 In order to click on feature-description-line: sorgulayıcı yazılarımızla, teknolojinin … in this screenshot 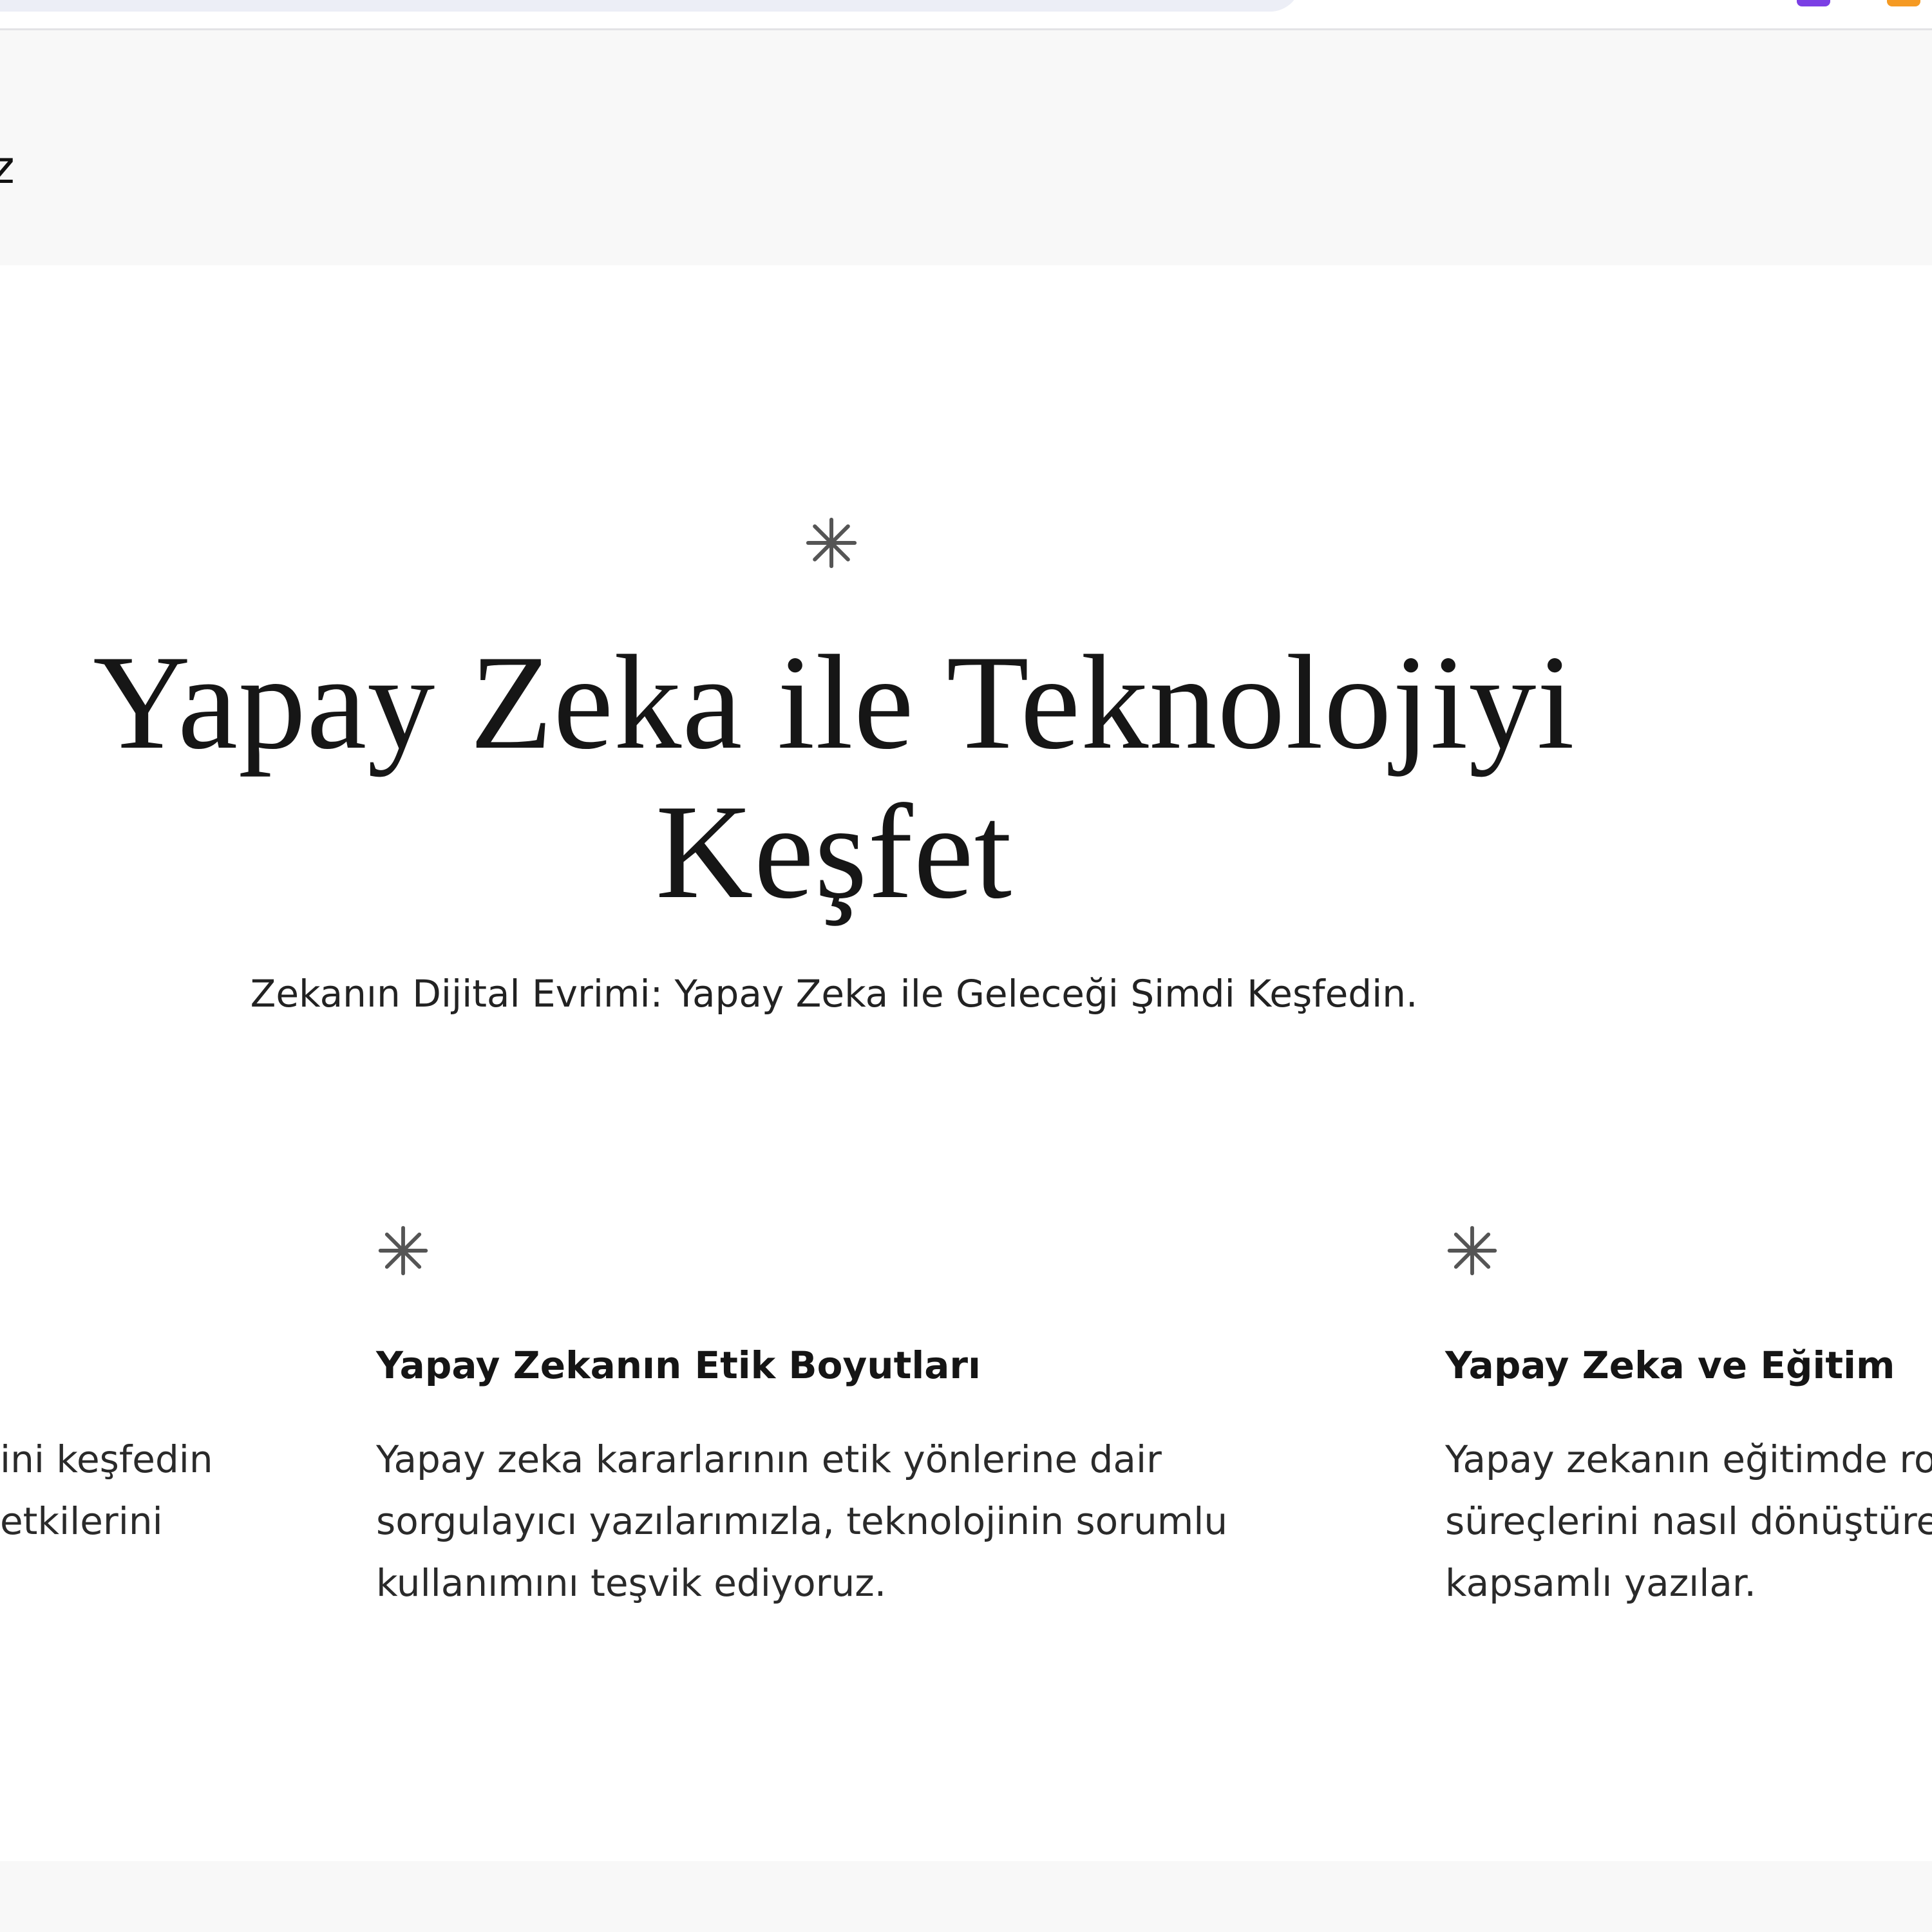, I will do `click(802, 1521)`.